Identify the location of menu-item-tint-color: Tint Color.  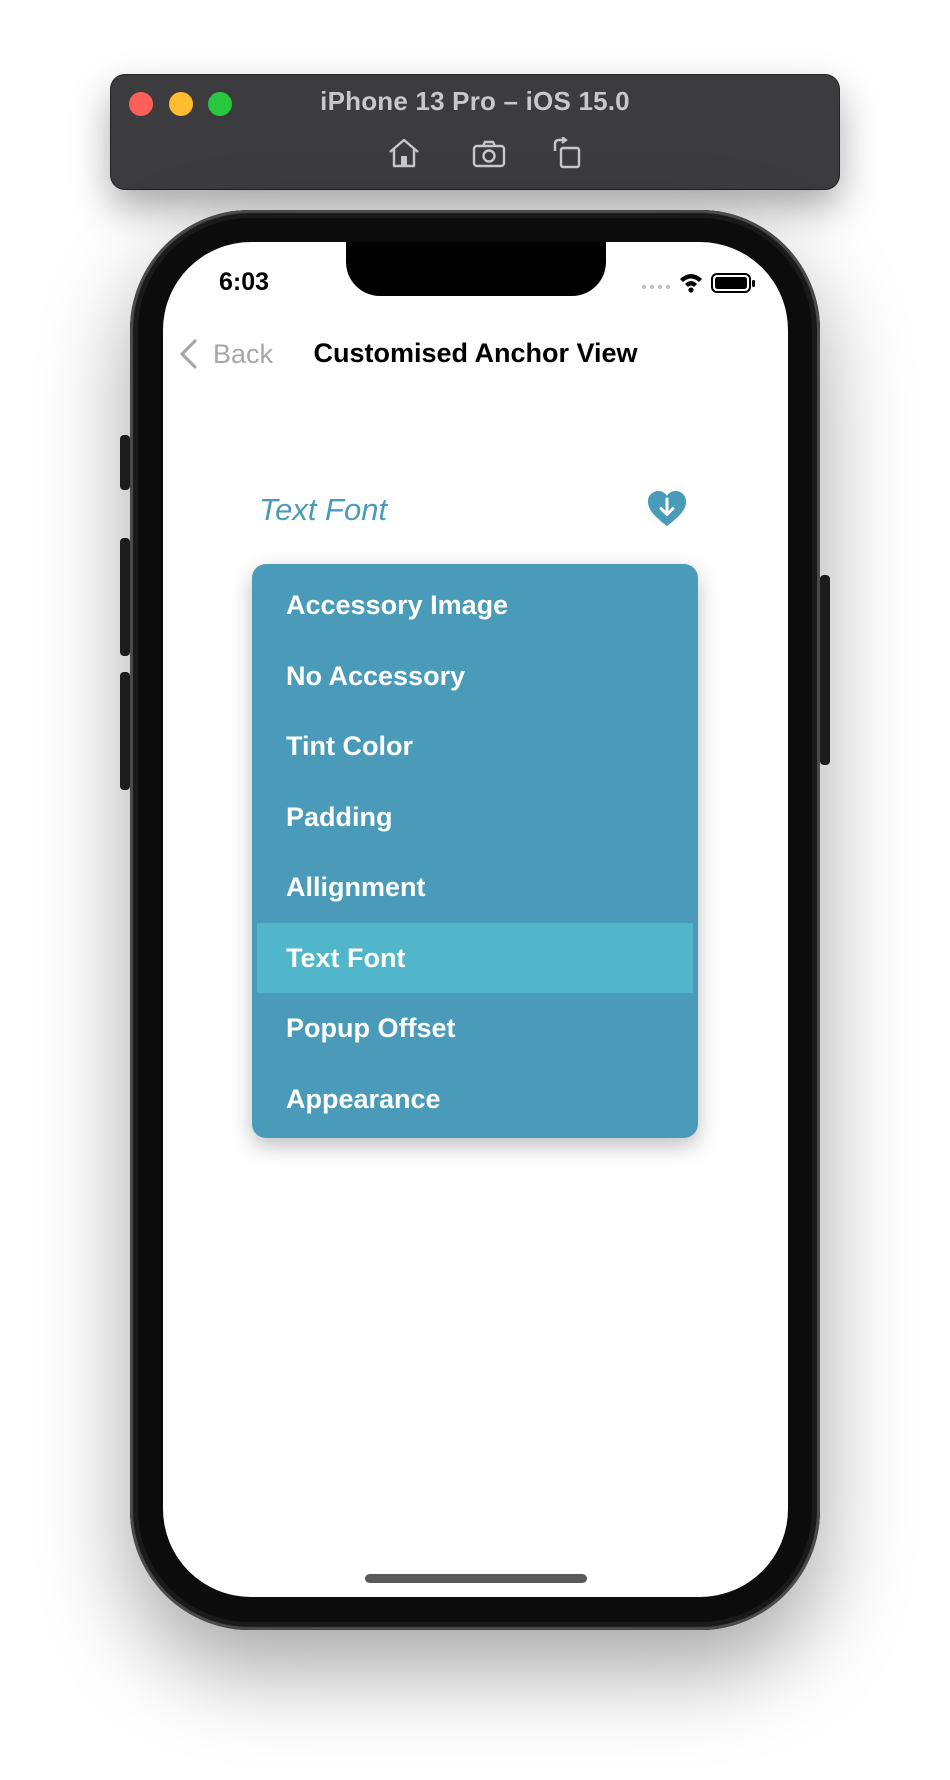
(475, 746).